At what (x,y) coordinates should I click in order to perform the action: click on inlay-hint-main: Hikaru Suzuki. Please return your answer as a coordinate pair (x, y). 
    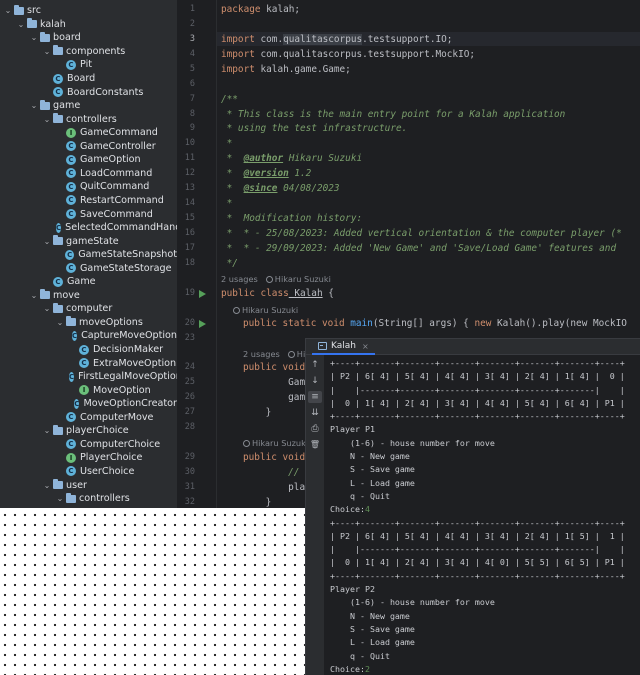
    Looking at the image, I should click on (265, 310).